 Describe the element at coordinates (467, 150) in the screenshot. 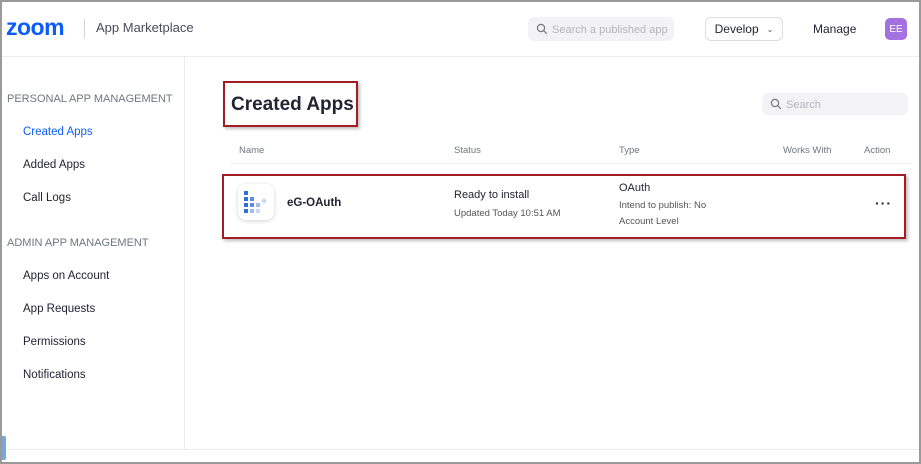

I see `column-header-status: Status` at that location.